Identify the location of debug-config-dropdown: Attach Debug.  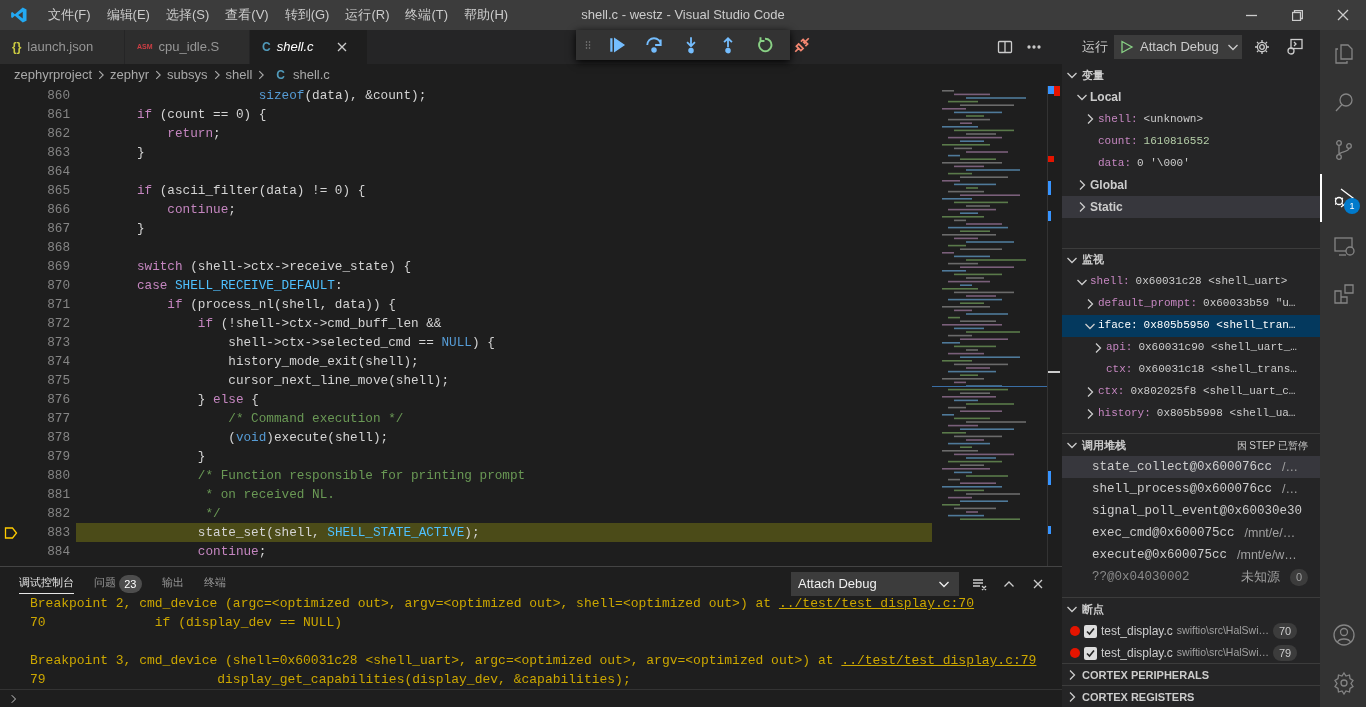
(1178, 46).